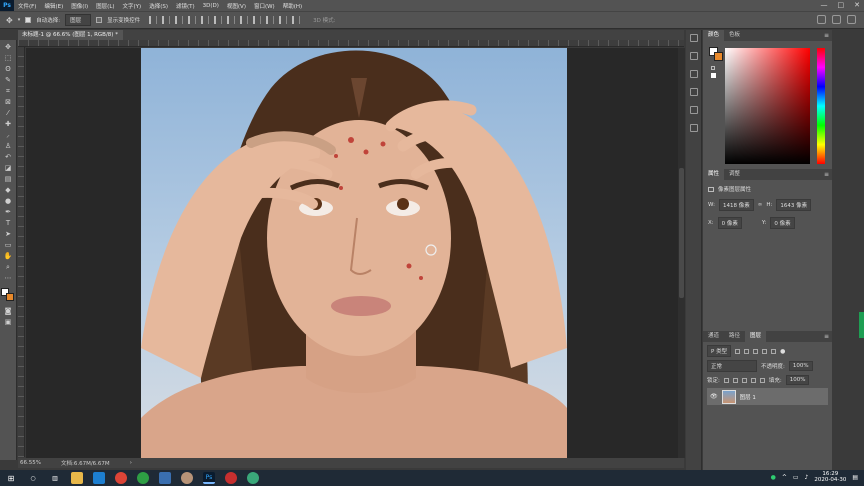 The height and width of the screenshot is (486, 864). I want to click on maximize-button: □, so click(841, 5).